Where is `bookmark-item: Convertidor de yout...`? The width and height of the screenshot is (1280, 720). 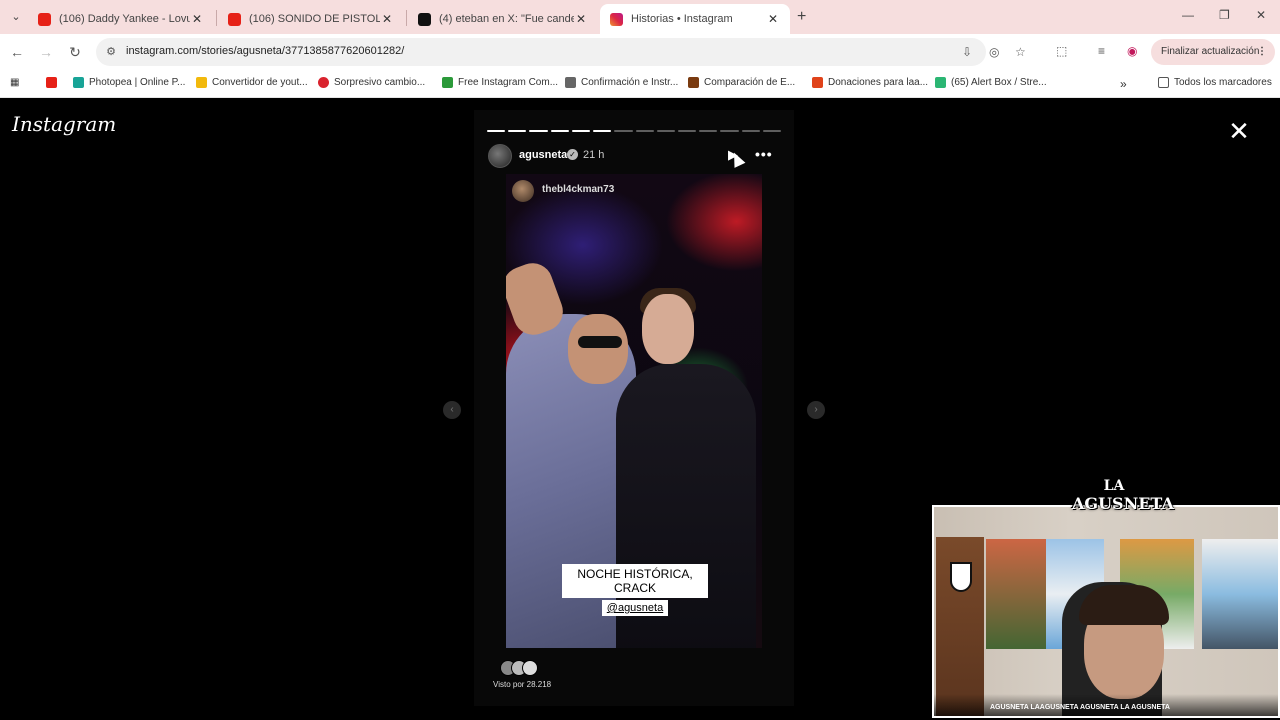
bookmark-item: Convertidor de yout... is located at coordinates (252, 82).